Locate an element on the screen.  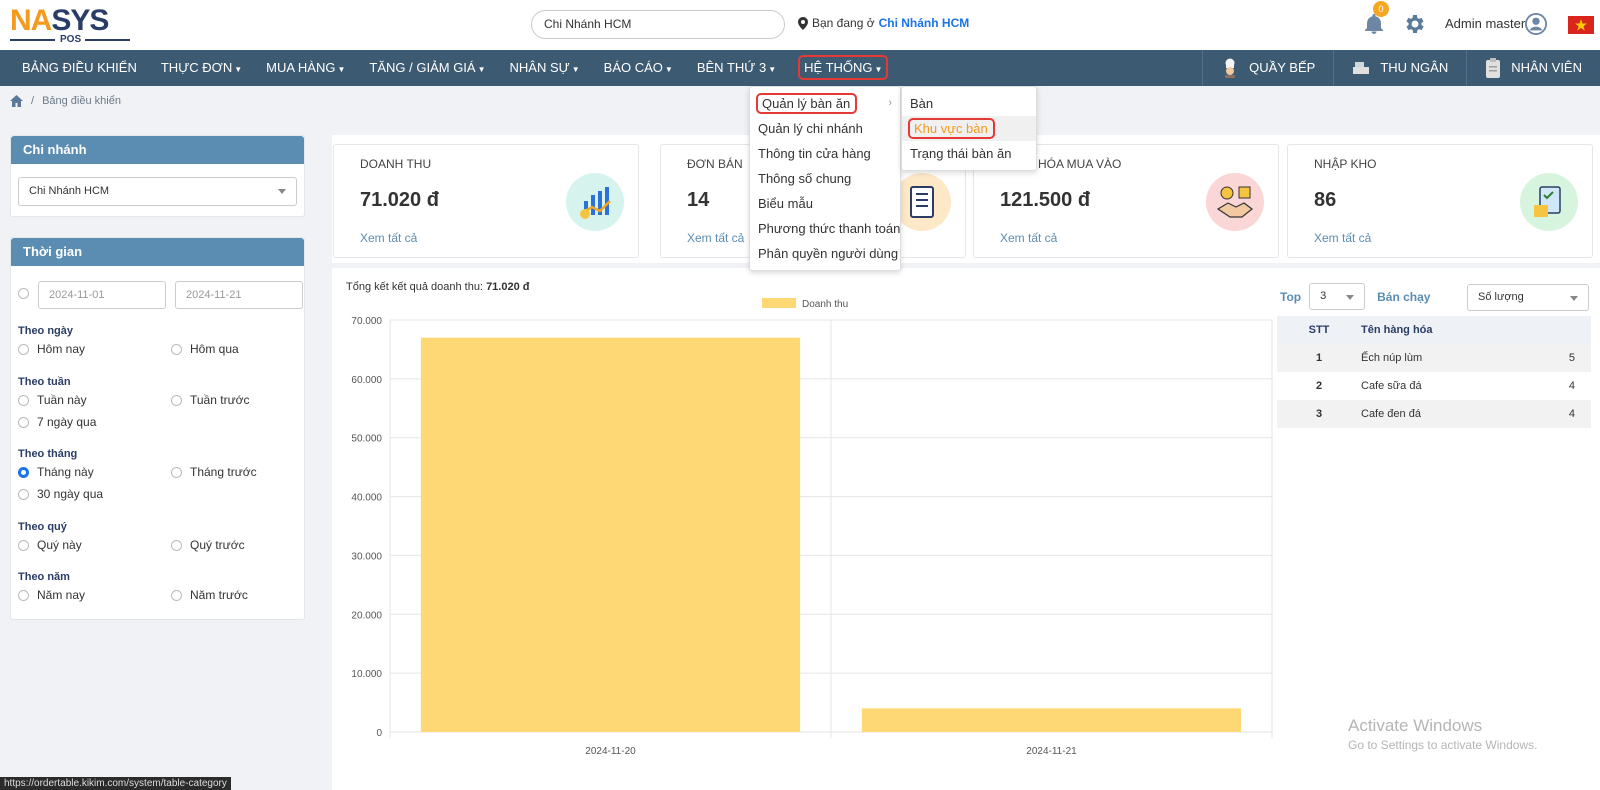
radio-this-year: Năm nay is located at coordinates (51, 595).